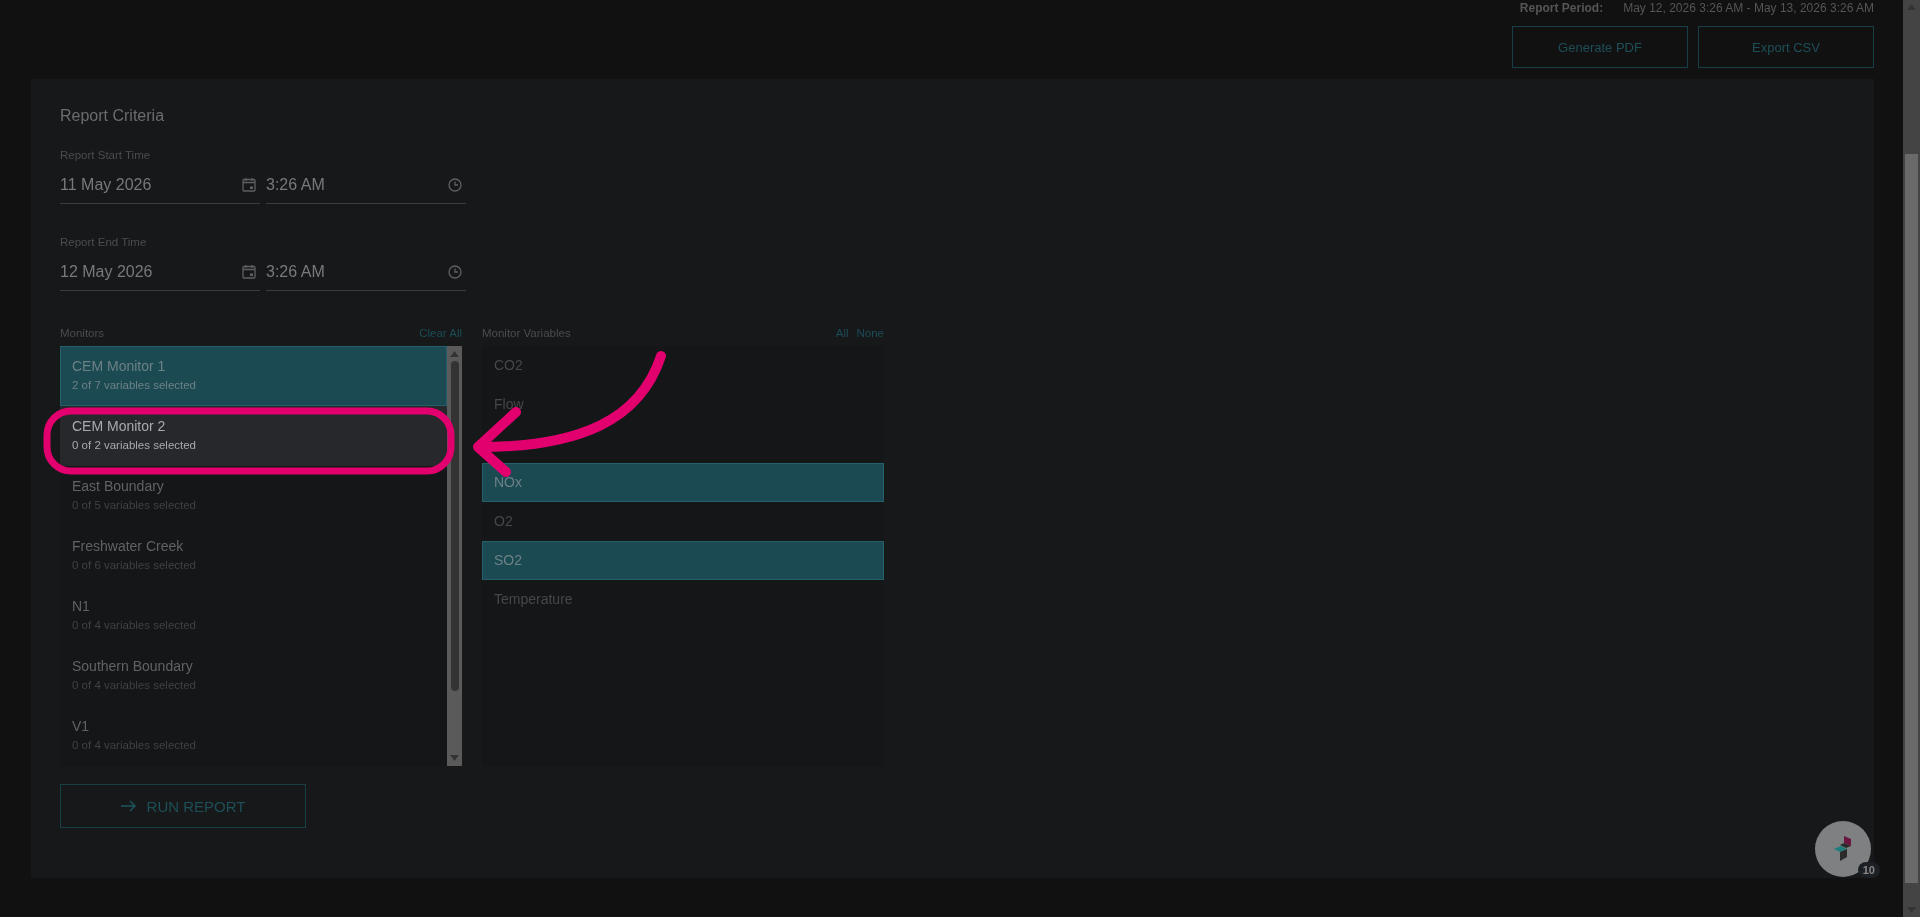 This screenshot has width=1920, height=917. What do you see at coordinates (1868, 870) in the screenshot?
I see `notification-count: 10` at bounding box center [1868, 870].